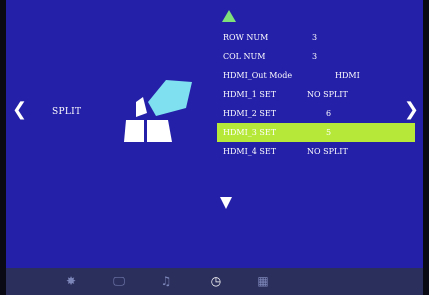 The height and width of the screenshot is (295, 429). I want to click on monitor-icon: 🖵, so click(119, 281).